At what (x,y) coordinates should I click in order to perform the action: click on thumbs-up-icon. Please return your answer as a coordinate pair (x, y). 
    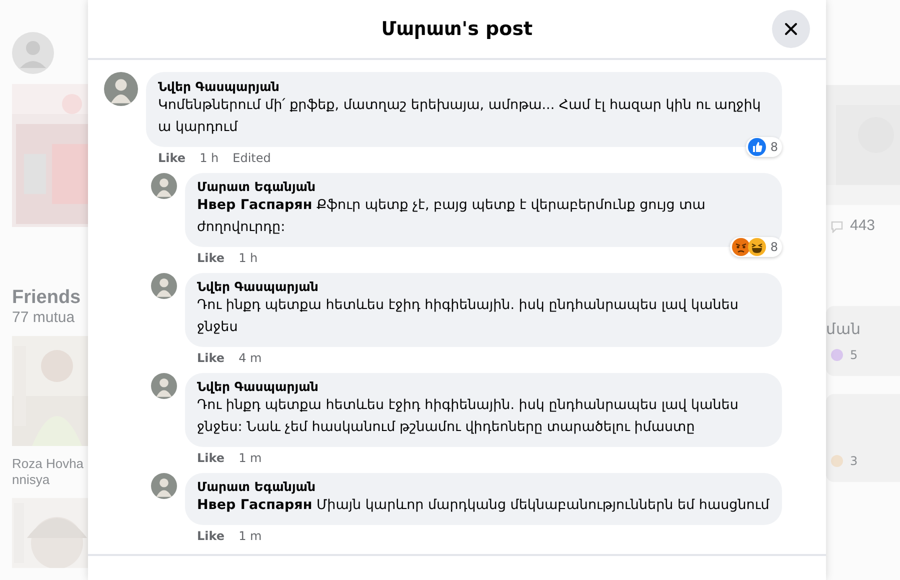
    Looking at the image, I should click on (757, 147).